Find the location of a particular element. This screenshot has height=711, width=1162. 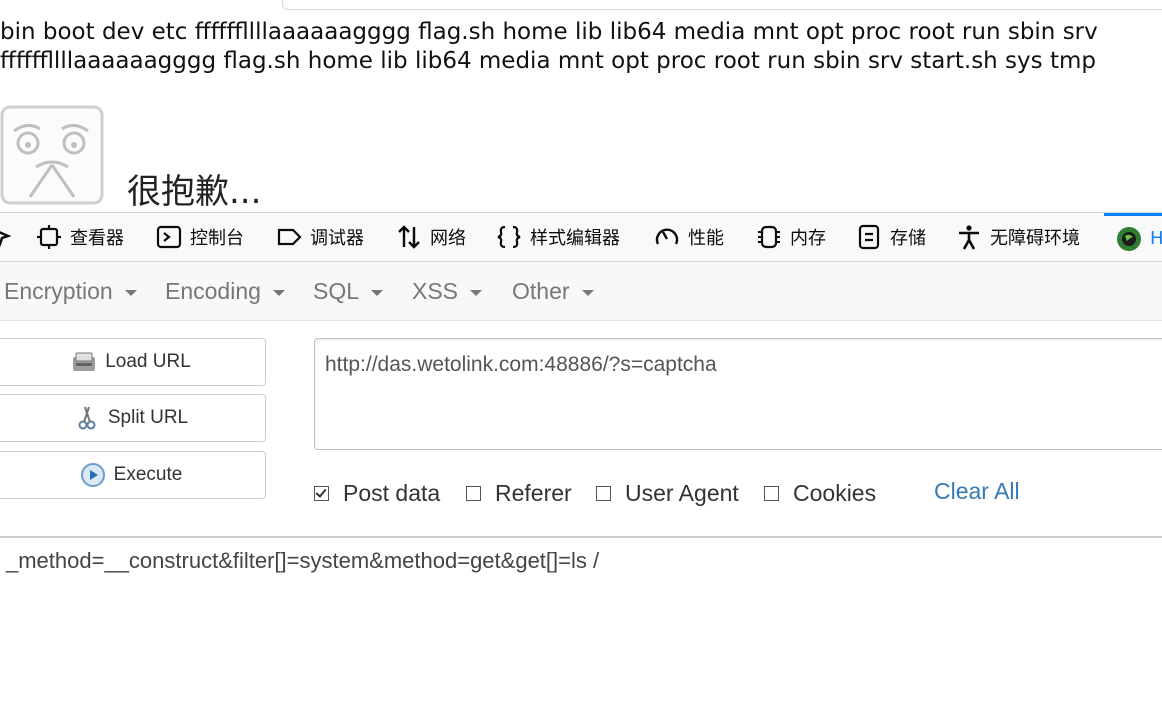

tab-memory: 内存 is located at coordinates (791, 237).